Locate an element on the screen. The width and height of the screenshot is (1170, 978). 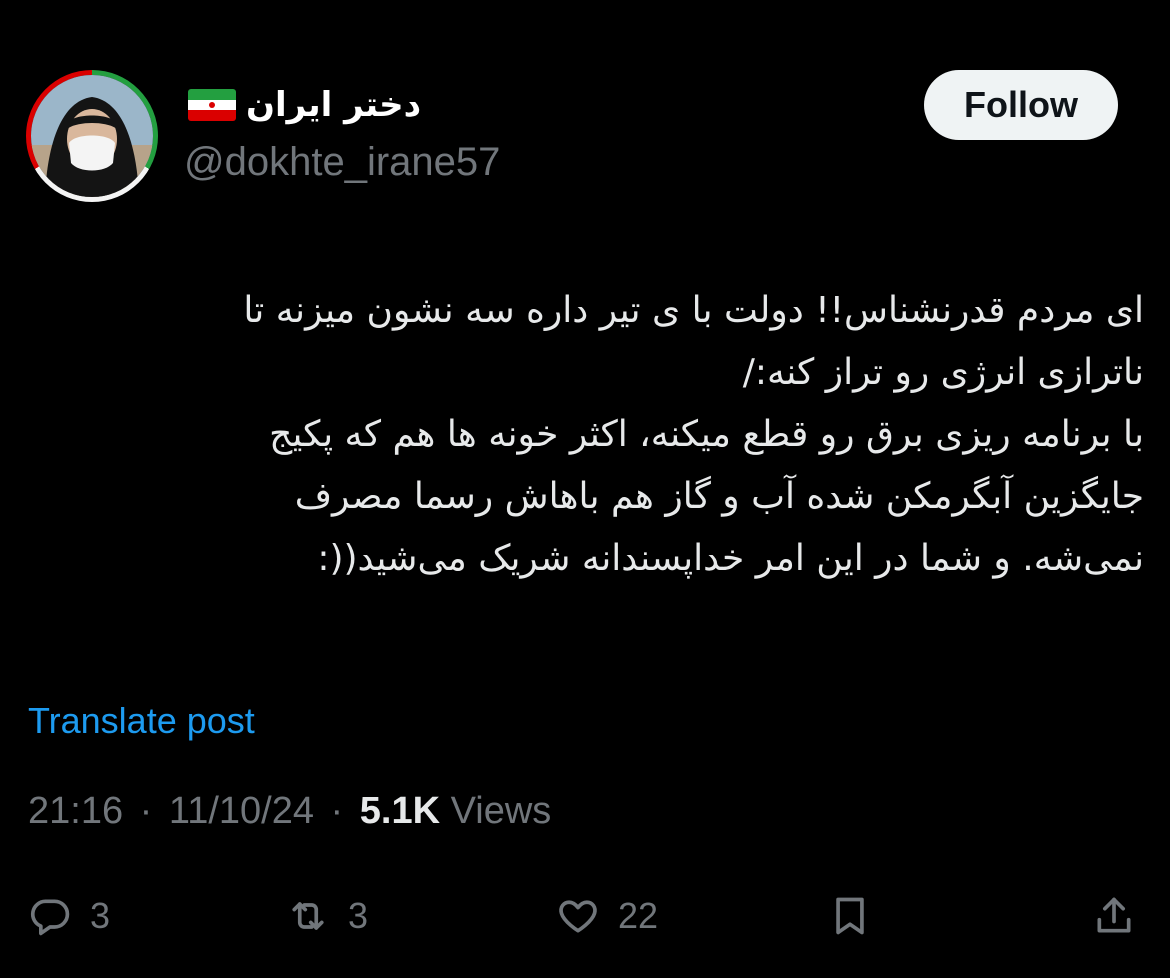
views-count: 5.1K is located at coordinates (400, 811).